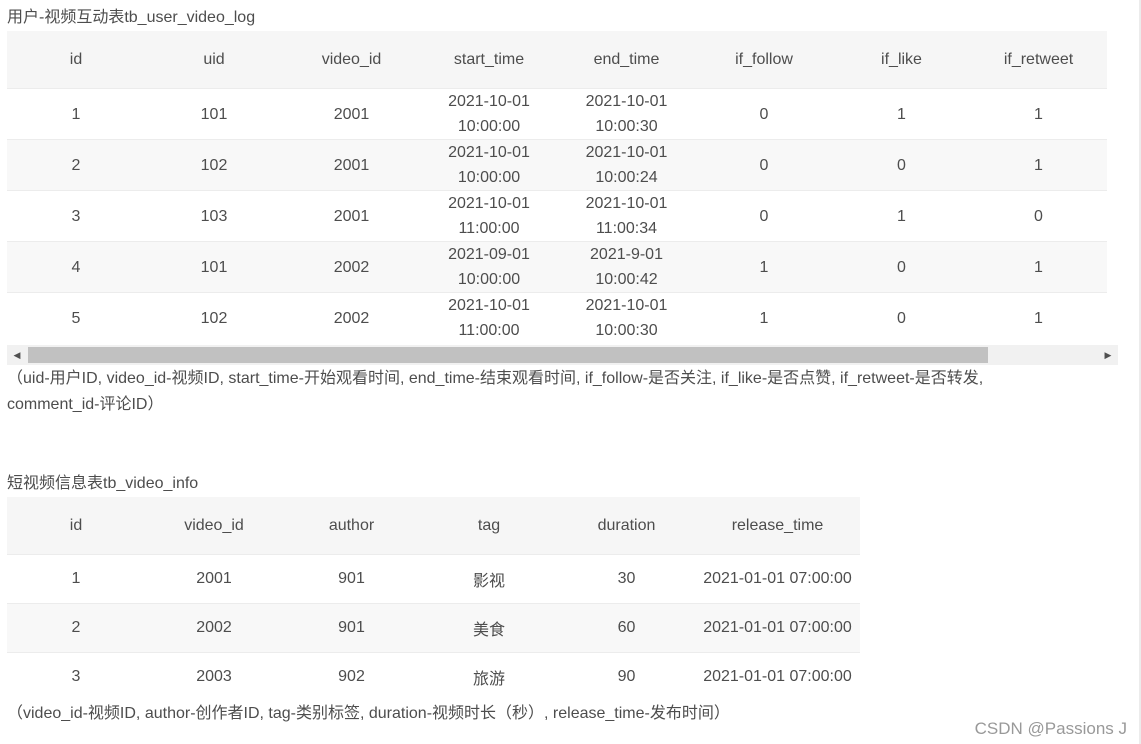 The width and height of the screenshot is (1141, 744). I want to click on horizontal-scrollbar: ◀ ▶, so click(562, 355).